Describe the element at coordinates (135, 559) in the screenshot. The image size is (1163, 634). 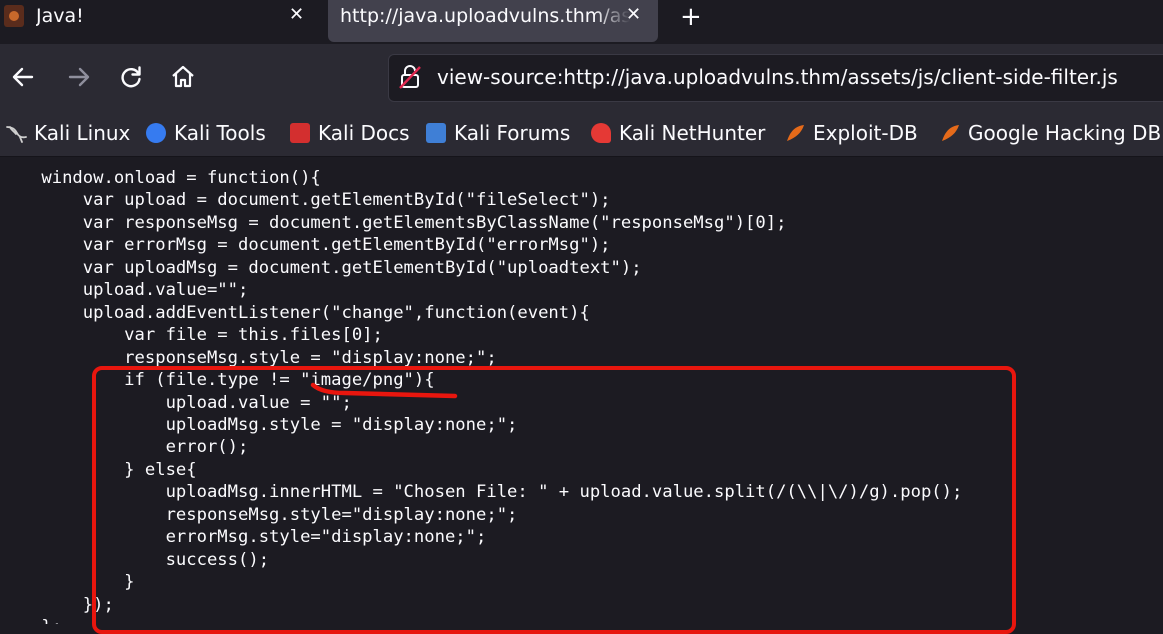
I see `source-line: success();` at that location.